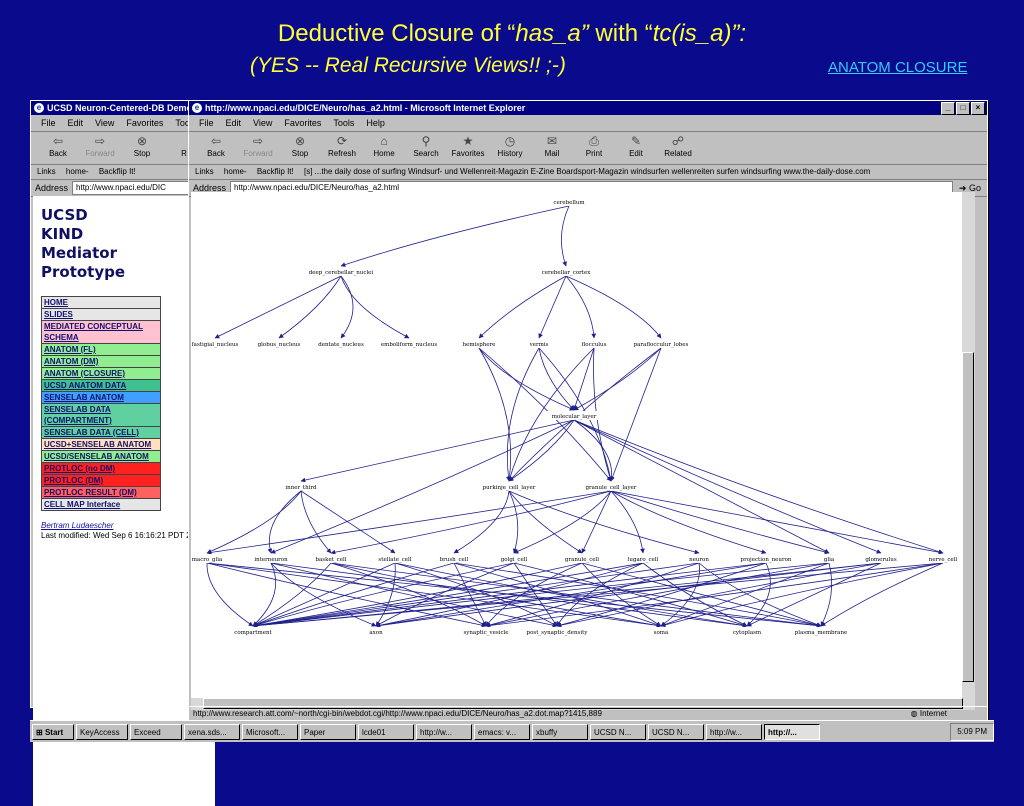  Describe the element at coordinates (943, 560) in the screenshot. I see `graph-node-nerve-cell: nerve_cell` at that location.